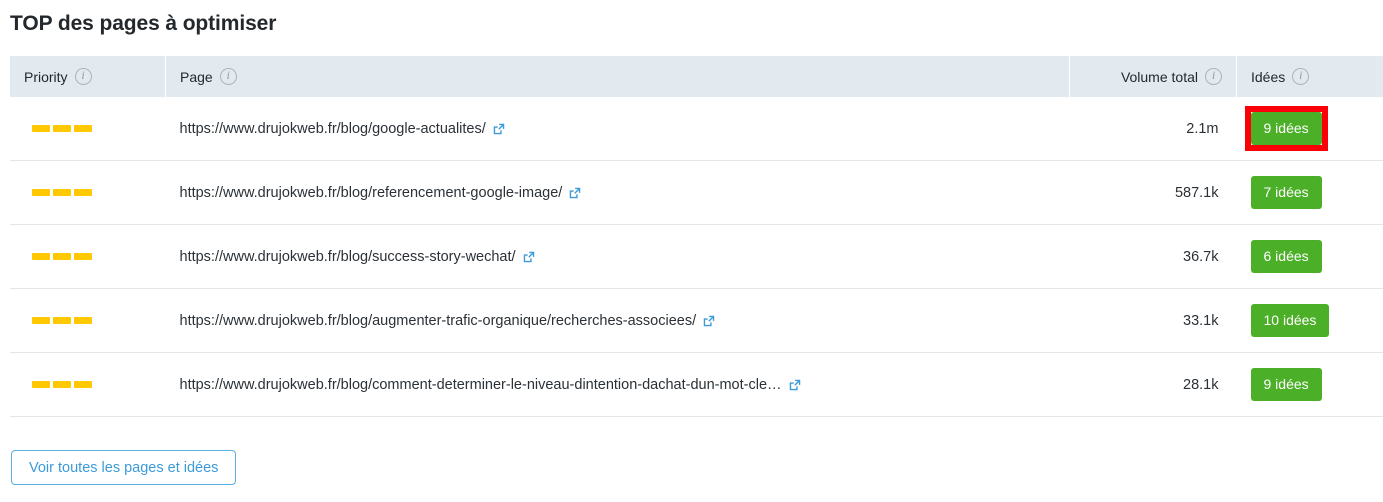 The height and width of the screenshot is (502, 1383). Describe the element at coordinates (1153, 256) in the screenshot. I see `cell-volume-total: 36.7k` at that location.